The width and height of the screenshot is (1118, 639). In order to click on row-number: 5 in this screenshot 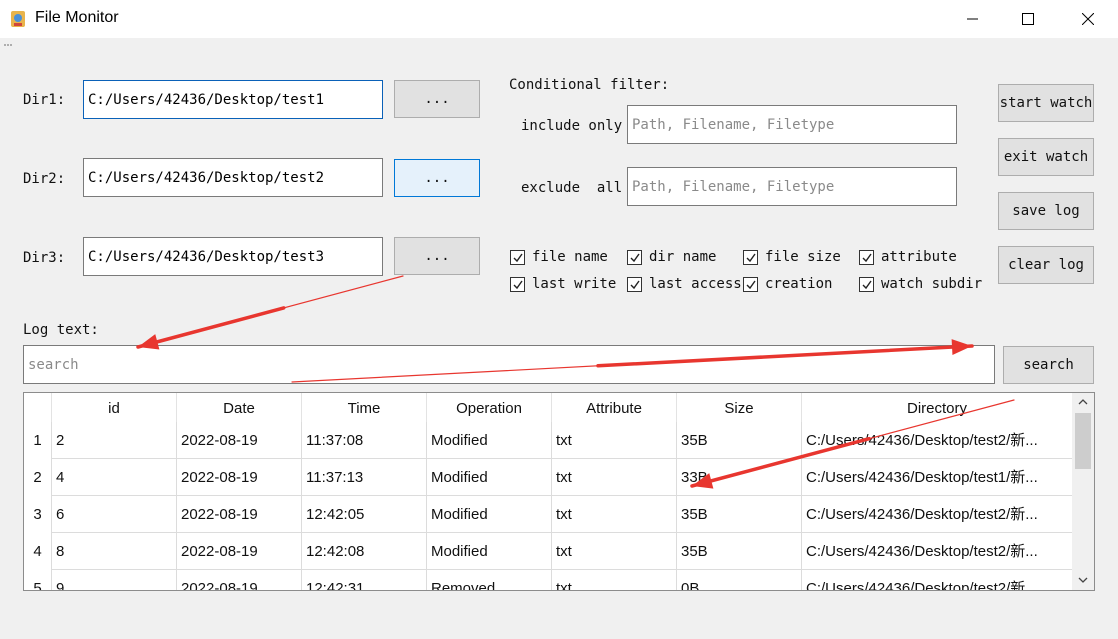, I will do `click(38, 580)`.